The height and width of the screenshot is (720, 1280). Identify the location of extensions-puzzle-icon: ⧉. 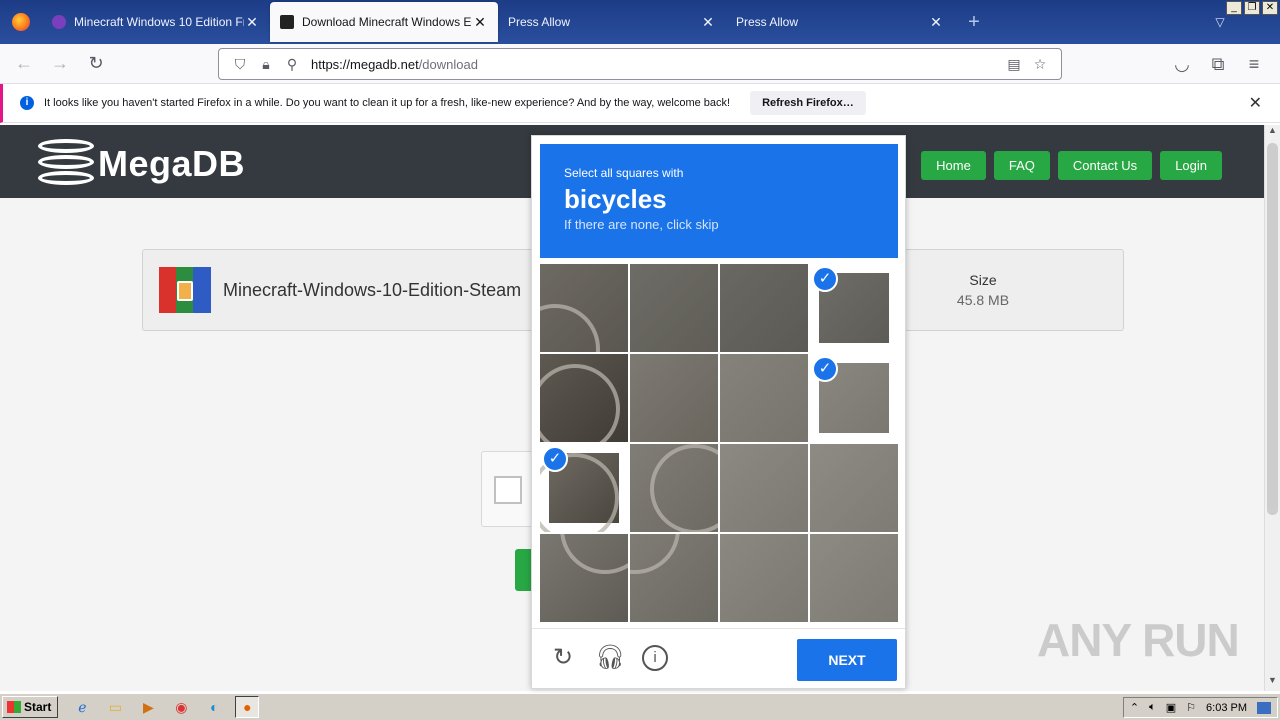
(1218, 64).